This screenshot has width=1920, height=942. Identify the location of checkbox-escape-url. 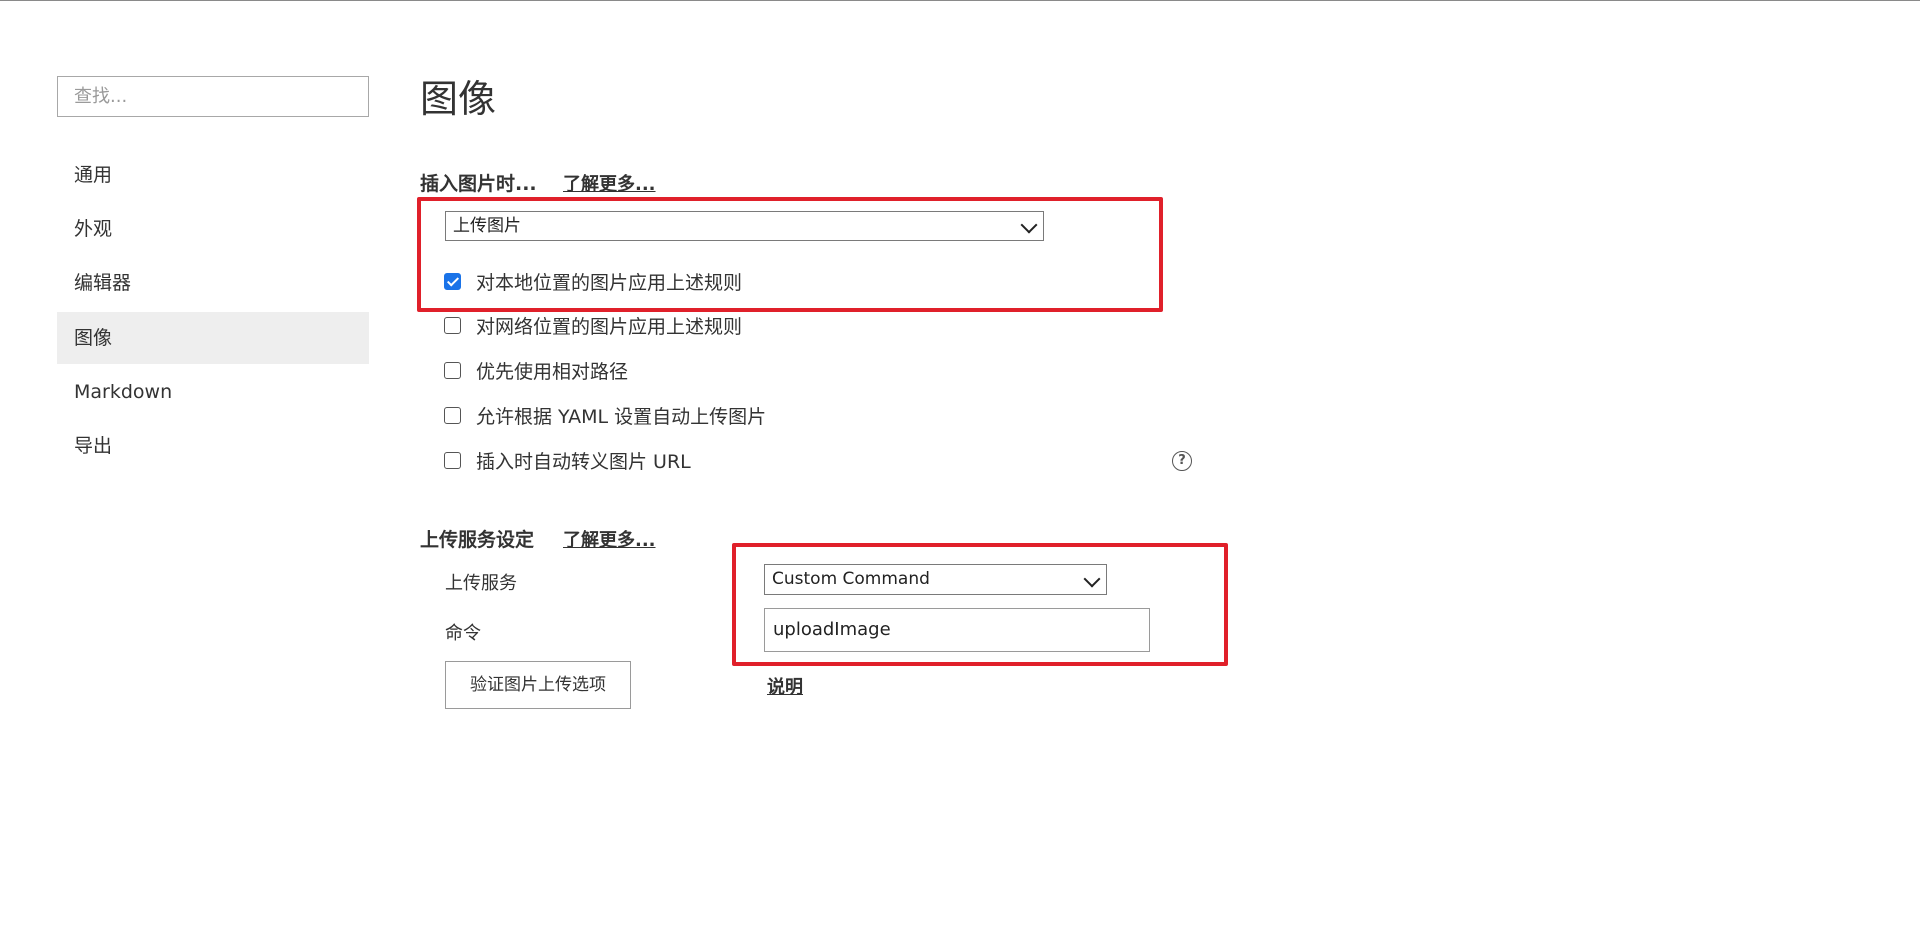
(452, 460).